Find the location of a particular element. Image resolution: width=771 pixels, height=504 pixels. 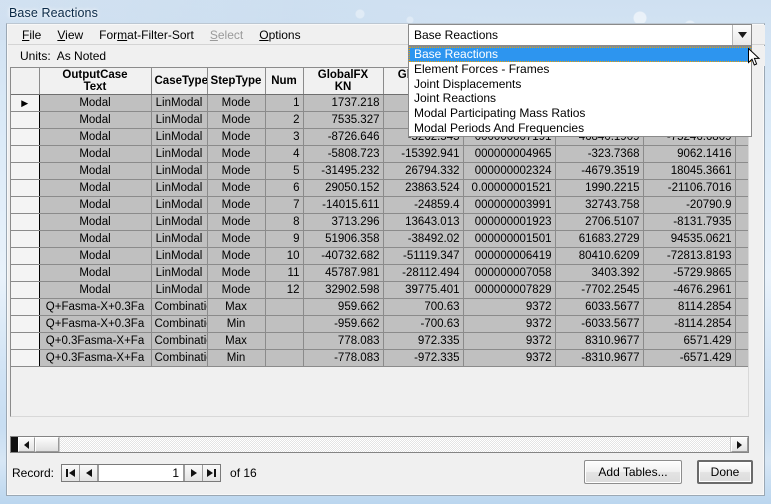

table-cell: 8310.9677 is located at coordinates (599, 341).